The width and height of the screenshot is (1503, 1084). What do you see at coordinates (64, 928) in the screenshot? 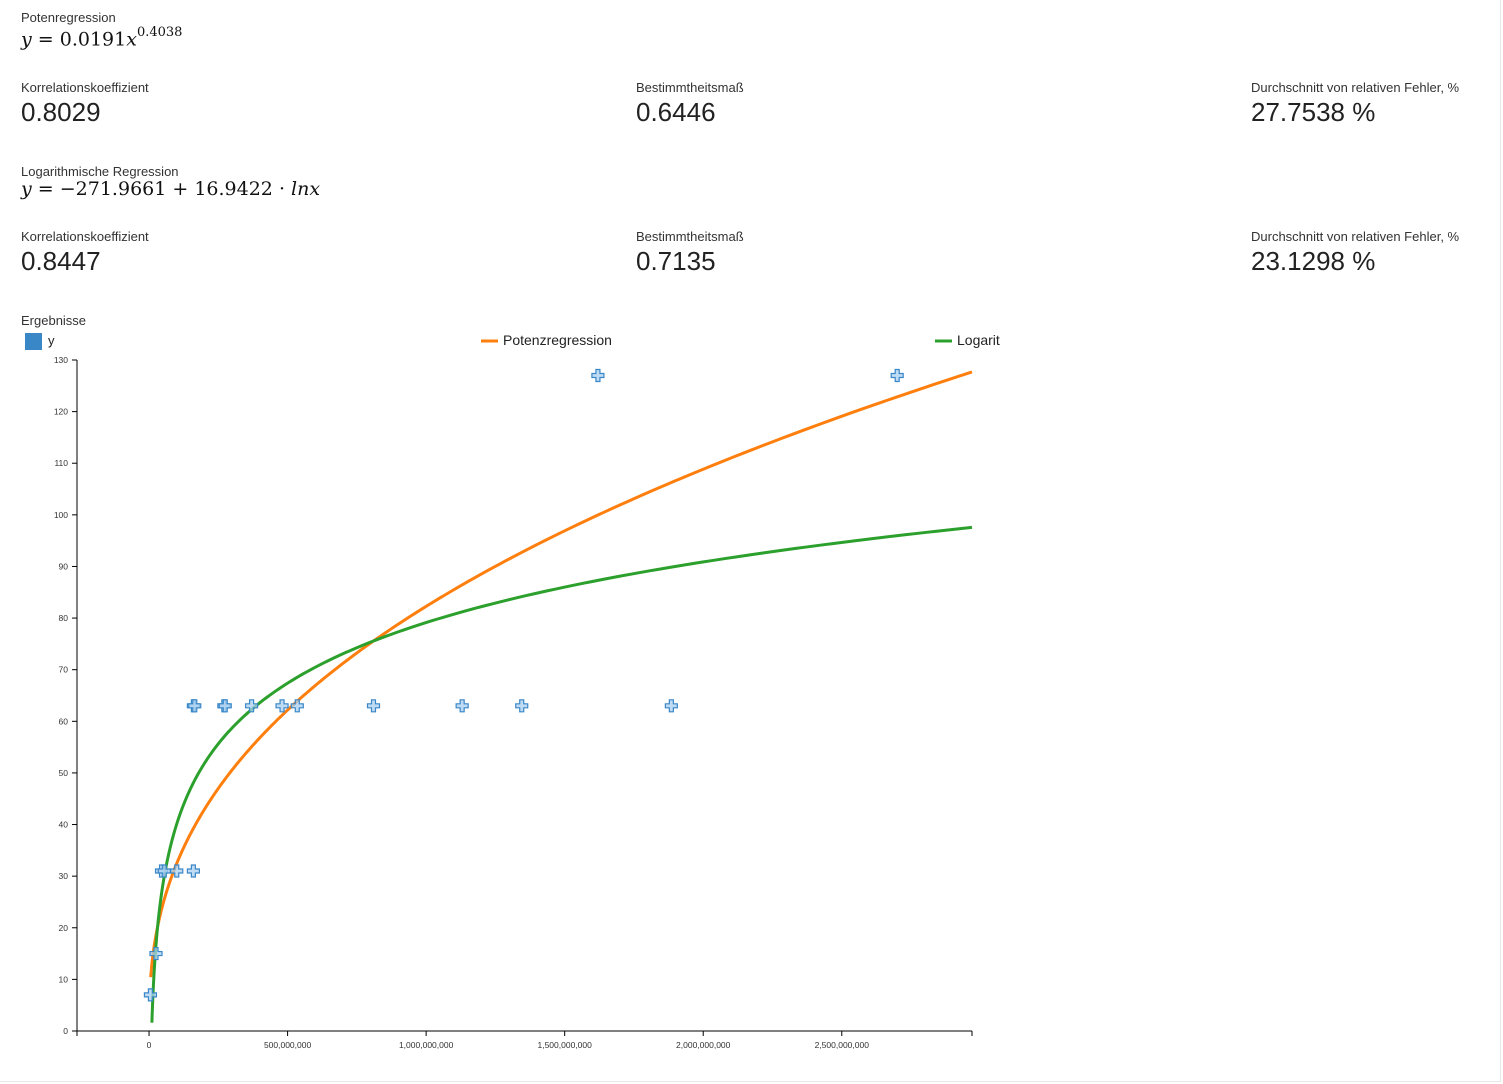
I see `y-tick-label: 20` at bounding box center [64, 928].